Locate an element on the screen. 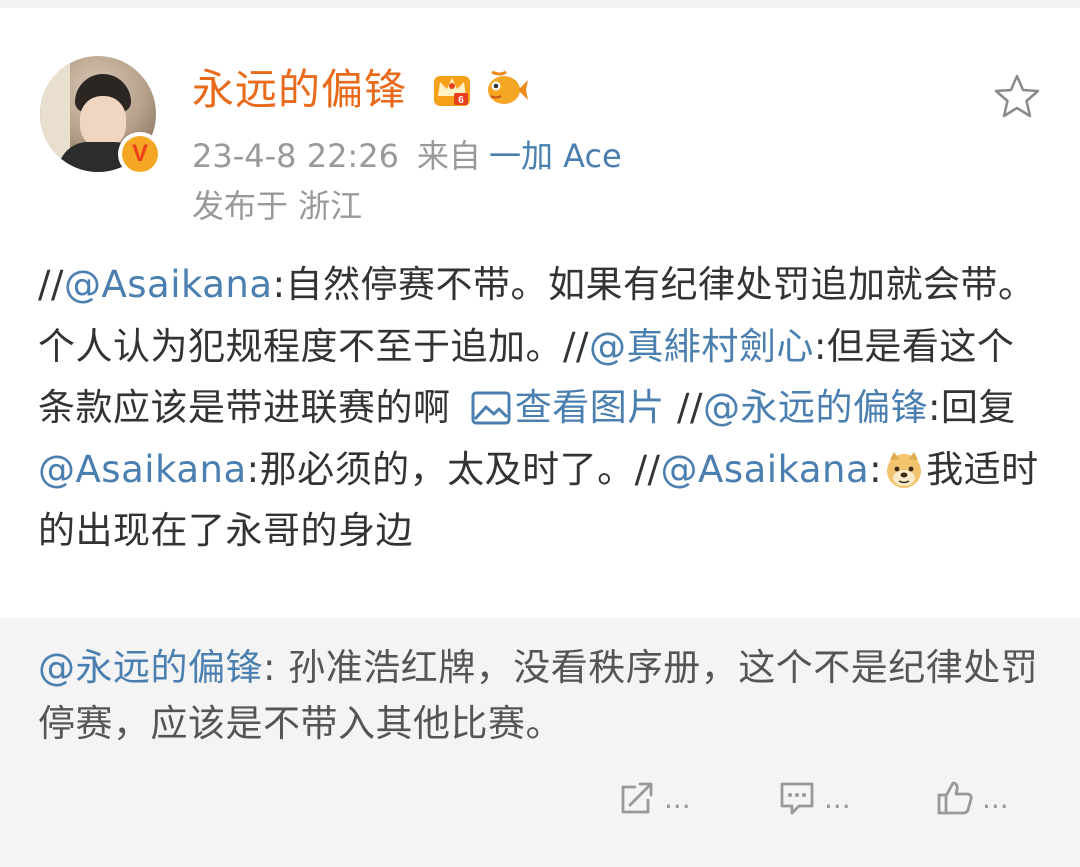  mention-link: @永远的偏锋 is located at coordinates (815, 407).